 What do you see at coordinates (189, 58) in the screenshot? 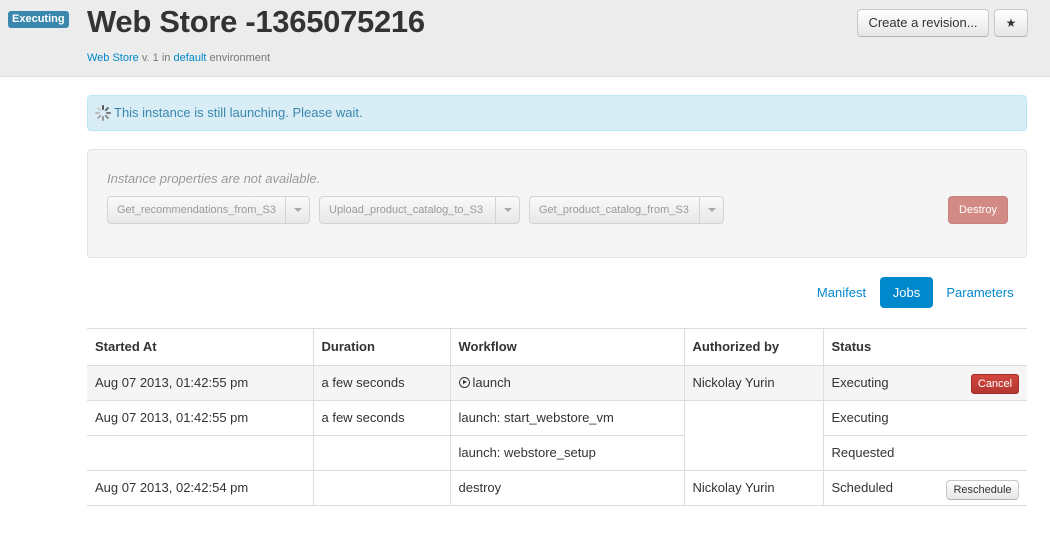
I see `environment-link: default` at bounding box center [189, 58].